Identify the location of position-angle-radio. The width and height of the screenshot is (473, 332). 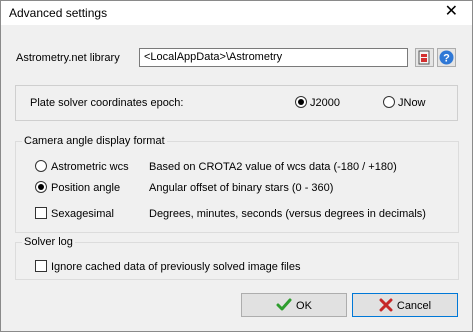
(41, 187).